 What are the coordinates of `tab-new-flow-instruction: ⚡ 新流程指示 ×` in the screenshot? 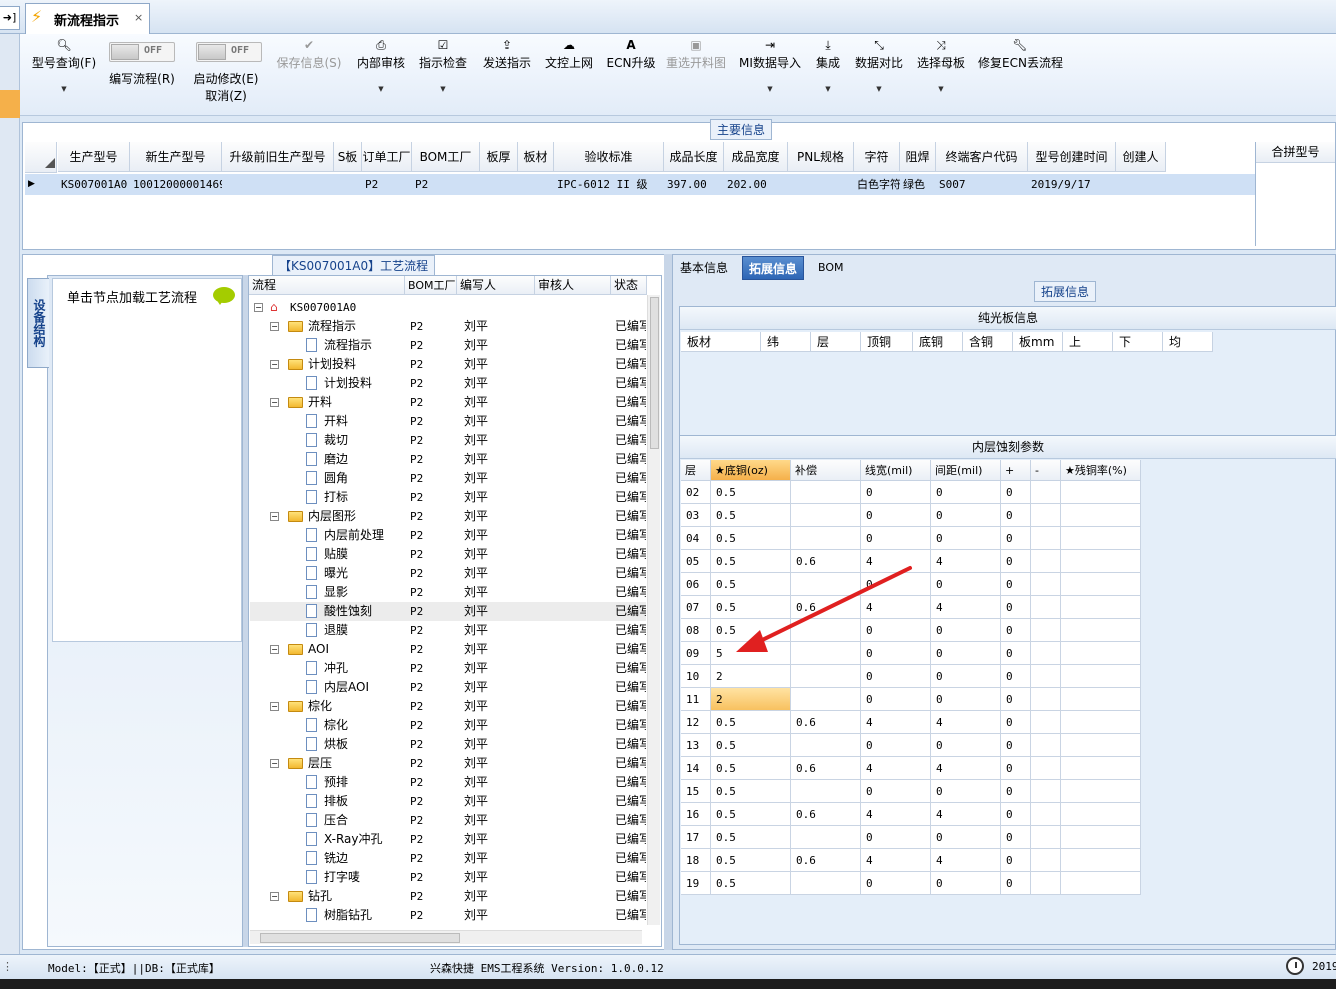 It's located at (87, 18).